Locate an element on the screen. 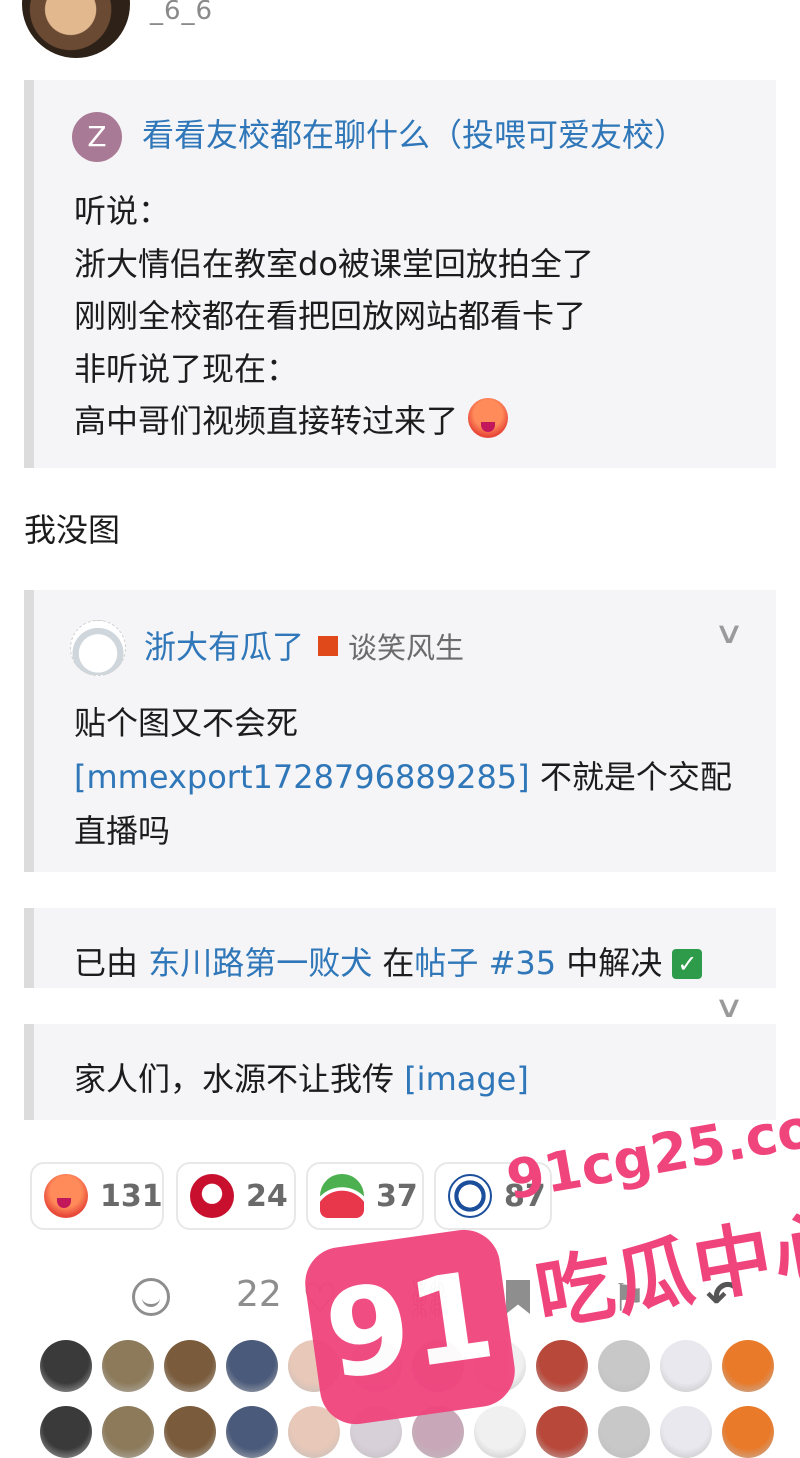 The width and height of the screenshot is (800, 1458). solved-text: 已由 东川路第一败犬 在帖子 #35 中解决 ✓ is located at coordinates (388, 961).